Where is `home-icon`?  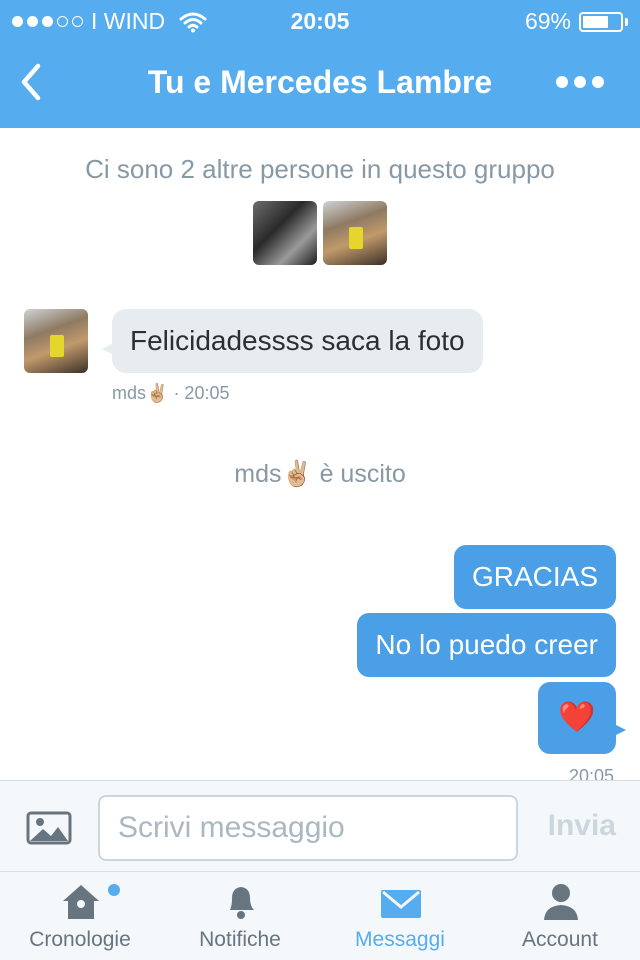
home-icon is located at coordinates (81, 902).